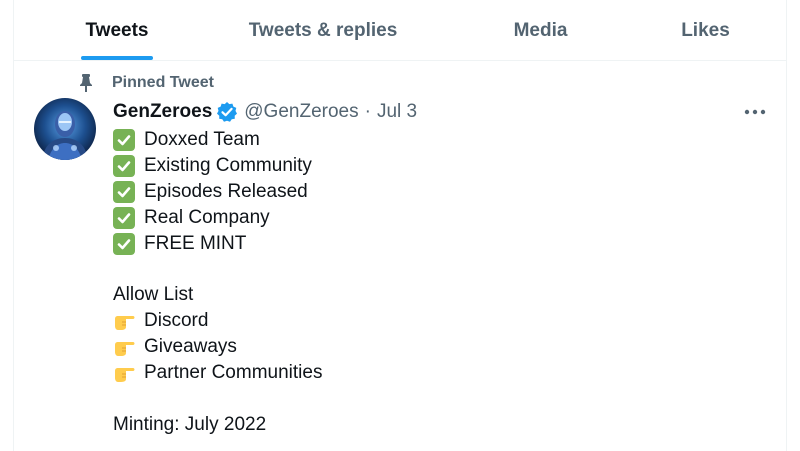 This screenshot has height=451, width=800. I want to click on active-tab-indicator, so click(117, 58).